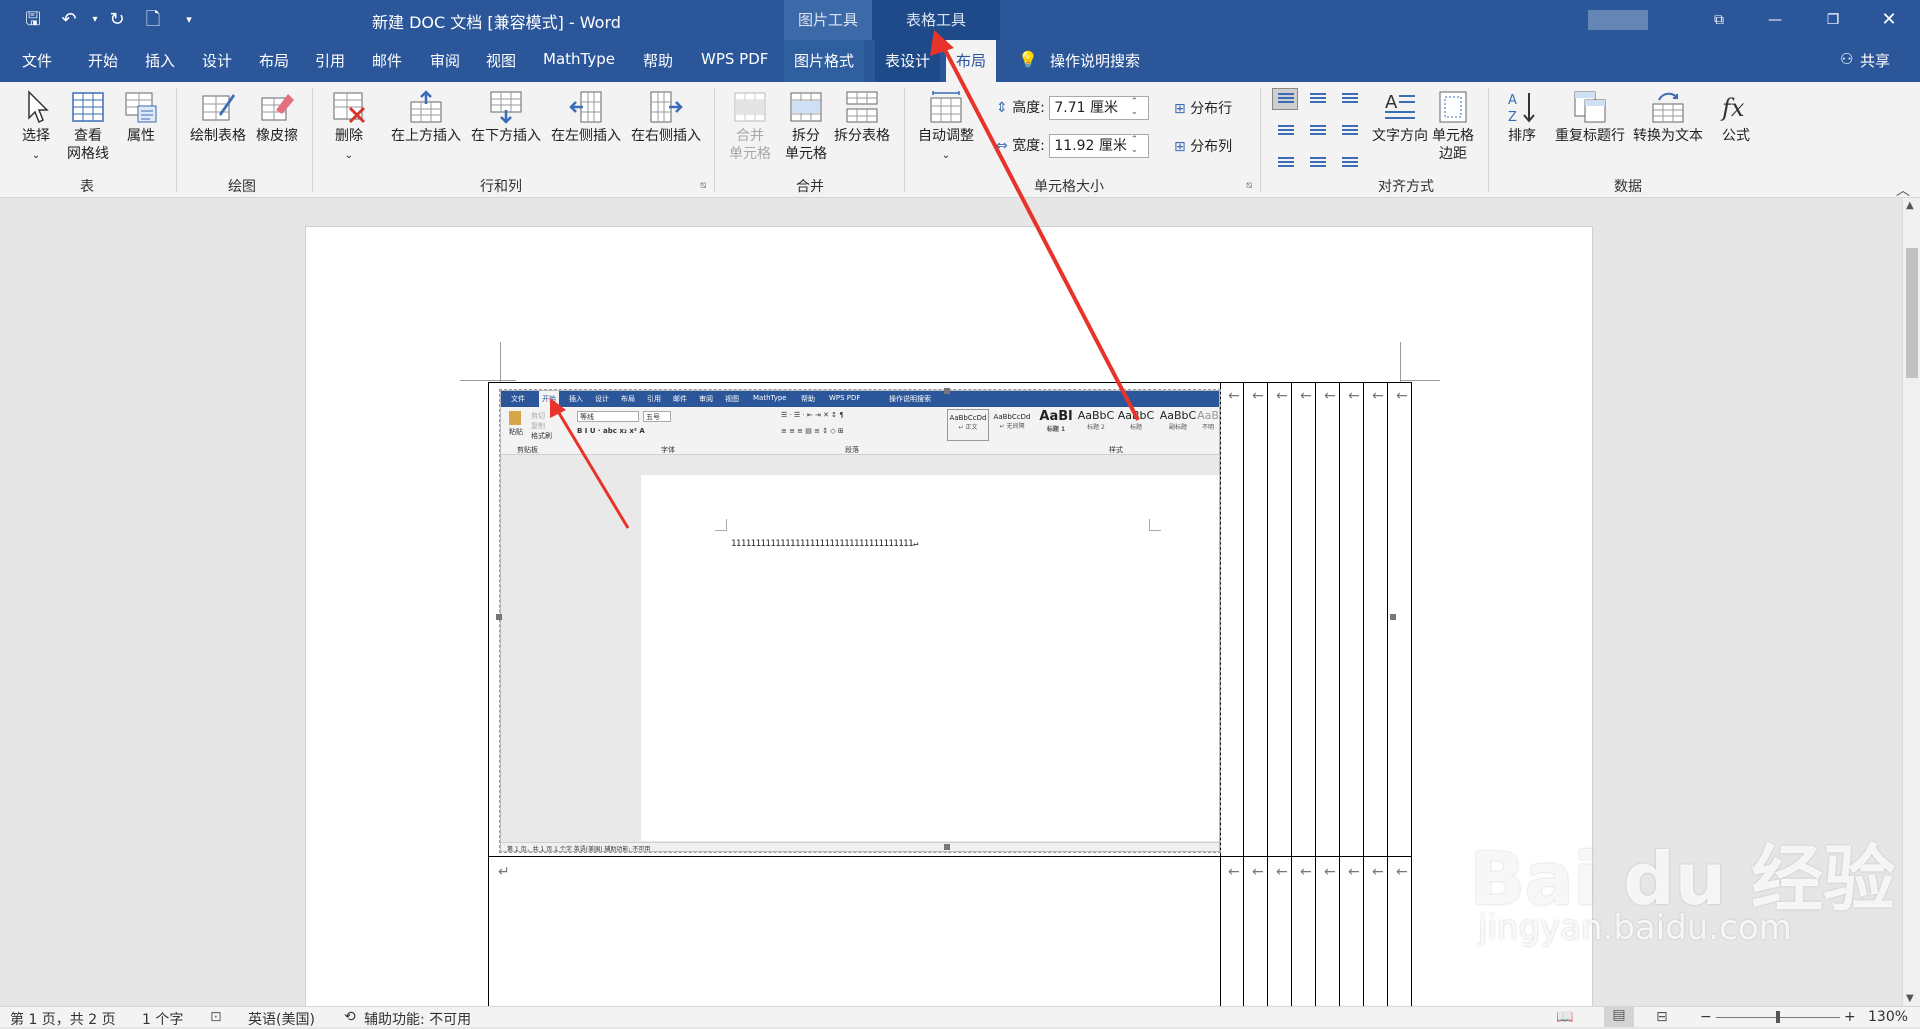 The image size is (1920, 1029). What do you see at coordinates (1706, 1017) in the screenshot?
I see `zoom-out-button: −` at bounding box center [1706, 1017].